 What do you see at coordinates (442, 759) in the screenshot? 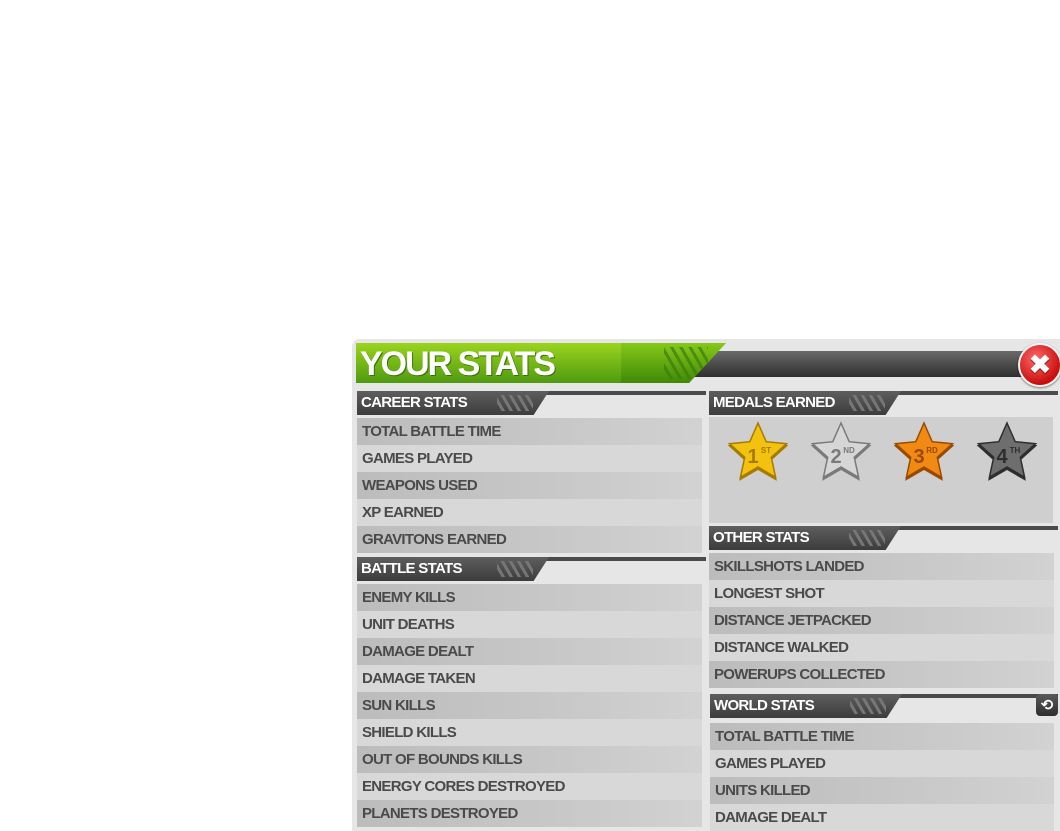
I see `battle-stat-label: OUT OF BOUNDS KILLS` at bounding box center [442, 759].